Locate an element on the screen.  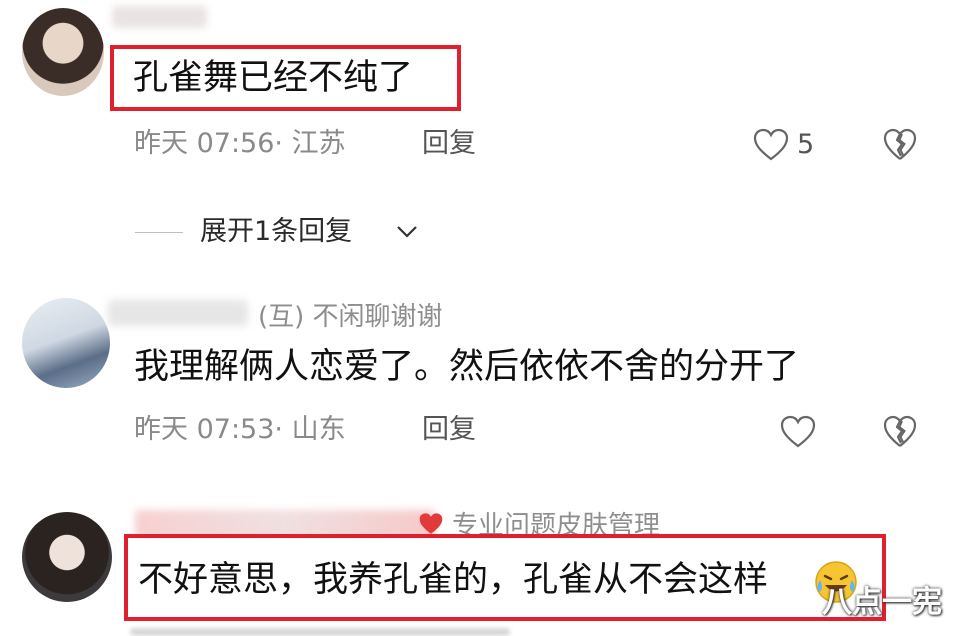
user-tag: (互) 不闲聊谢谢 is located at coordinates (350, 317).